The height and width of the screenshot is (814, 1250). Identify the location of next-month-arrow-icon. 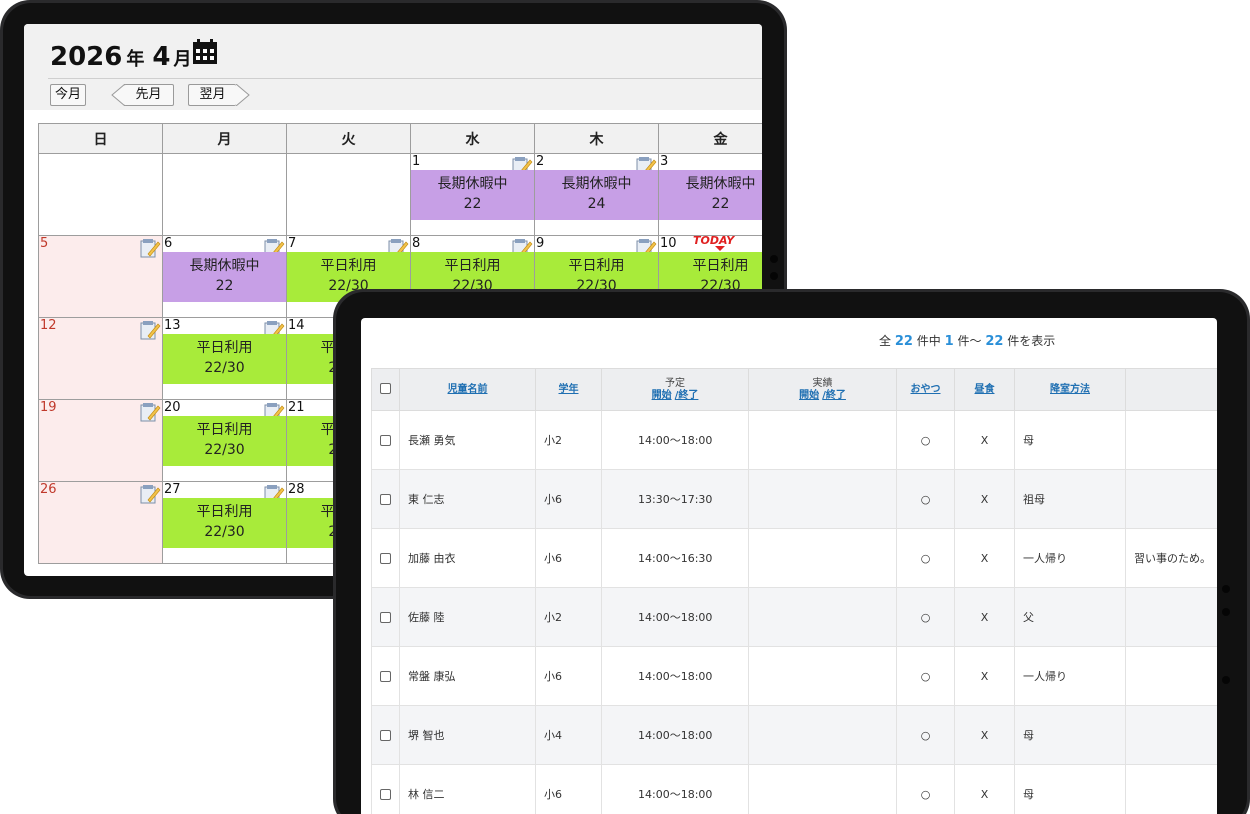
(243, 95).